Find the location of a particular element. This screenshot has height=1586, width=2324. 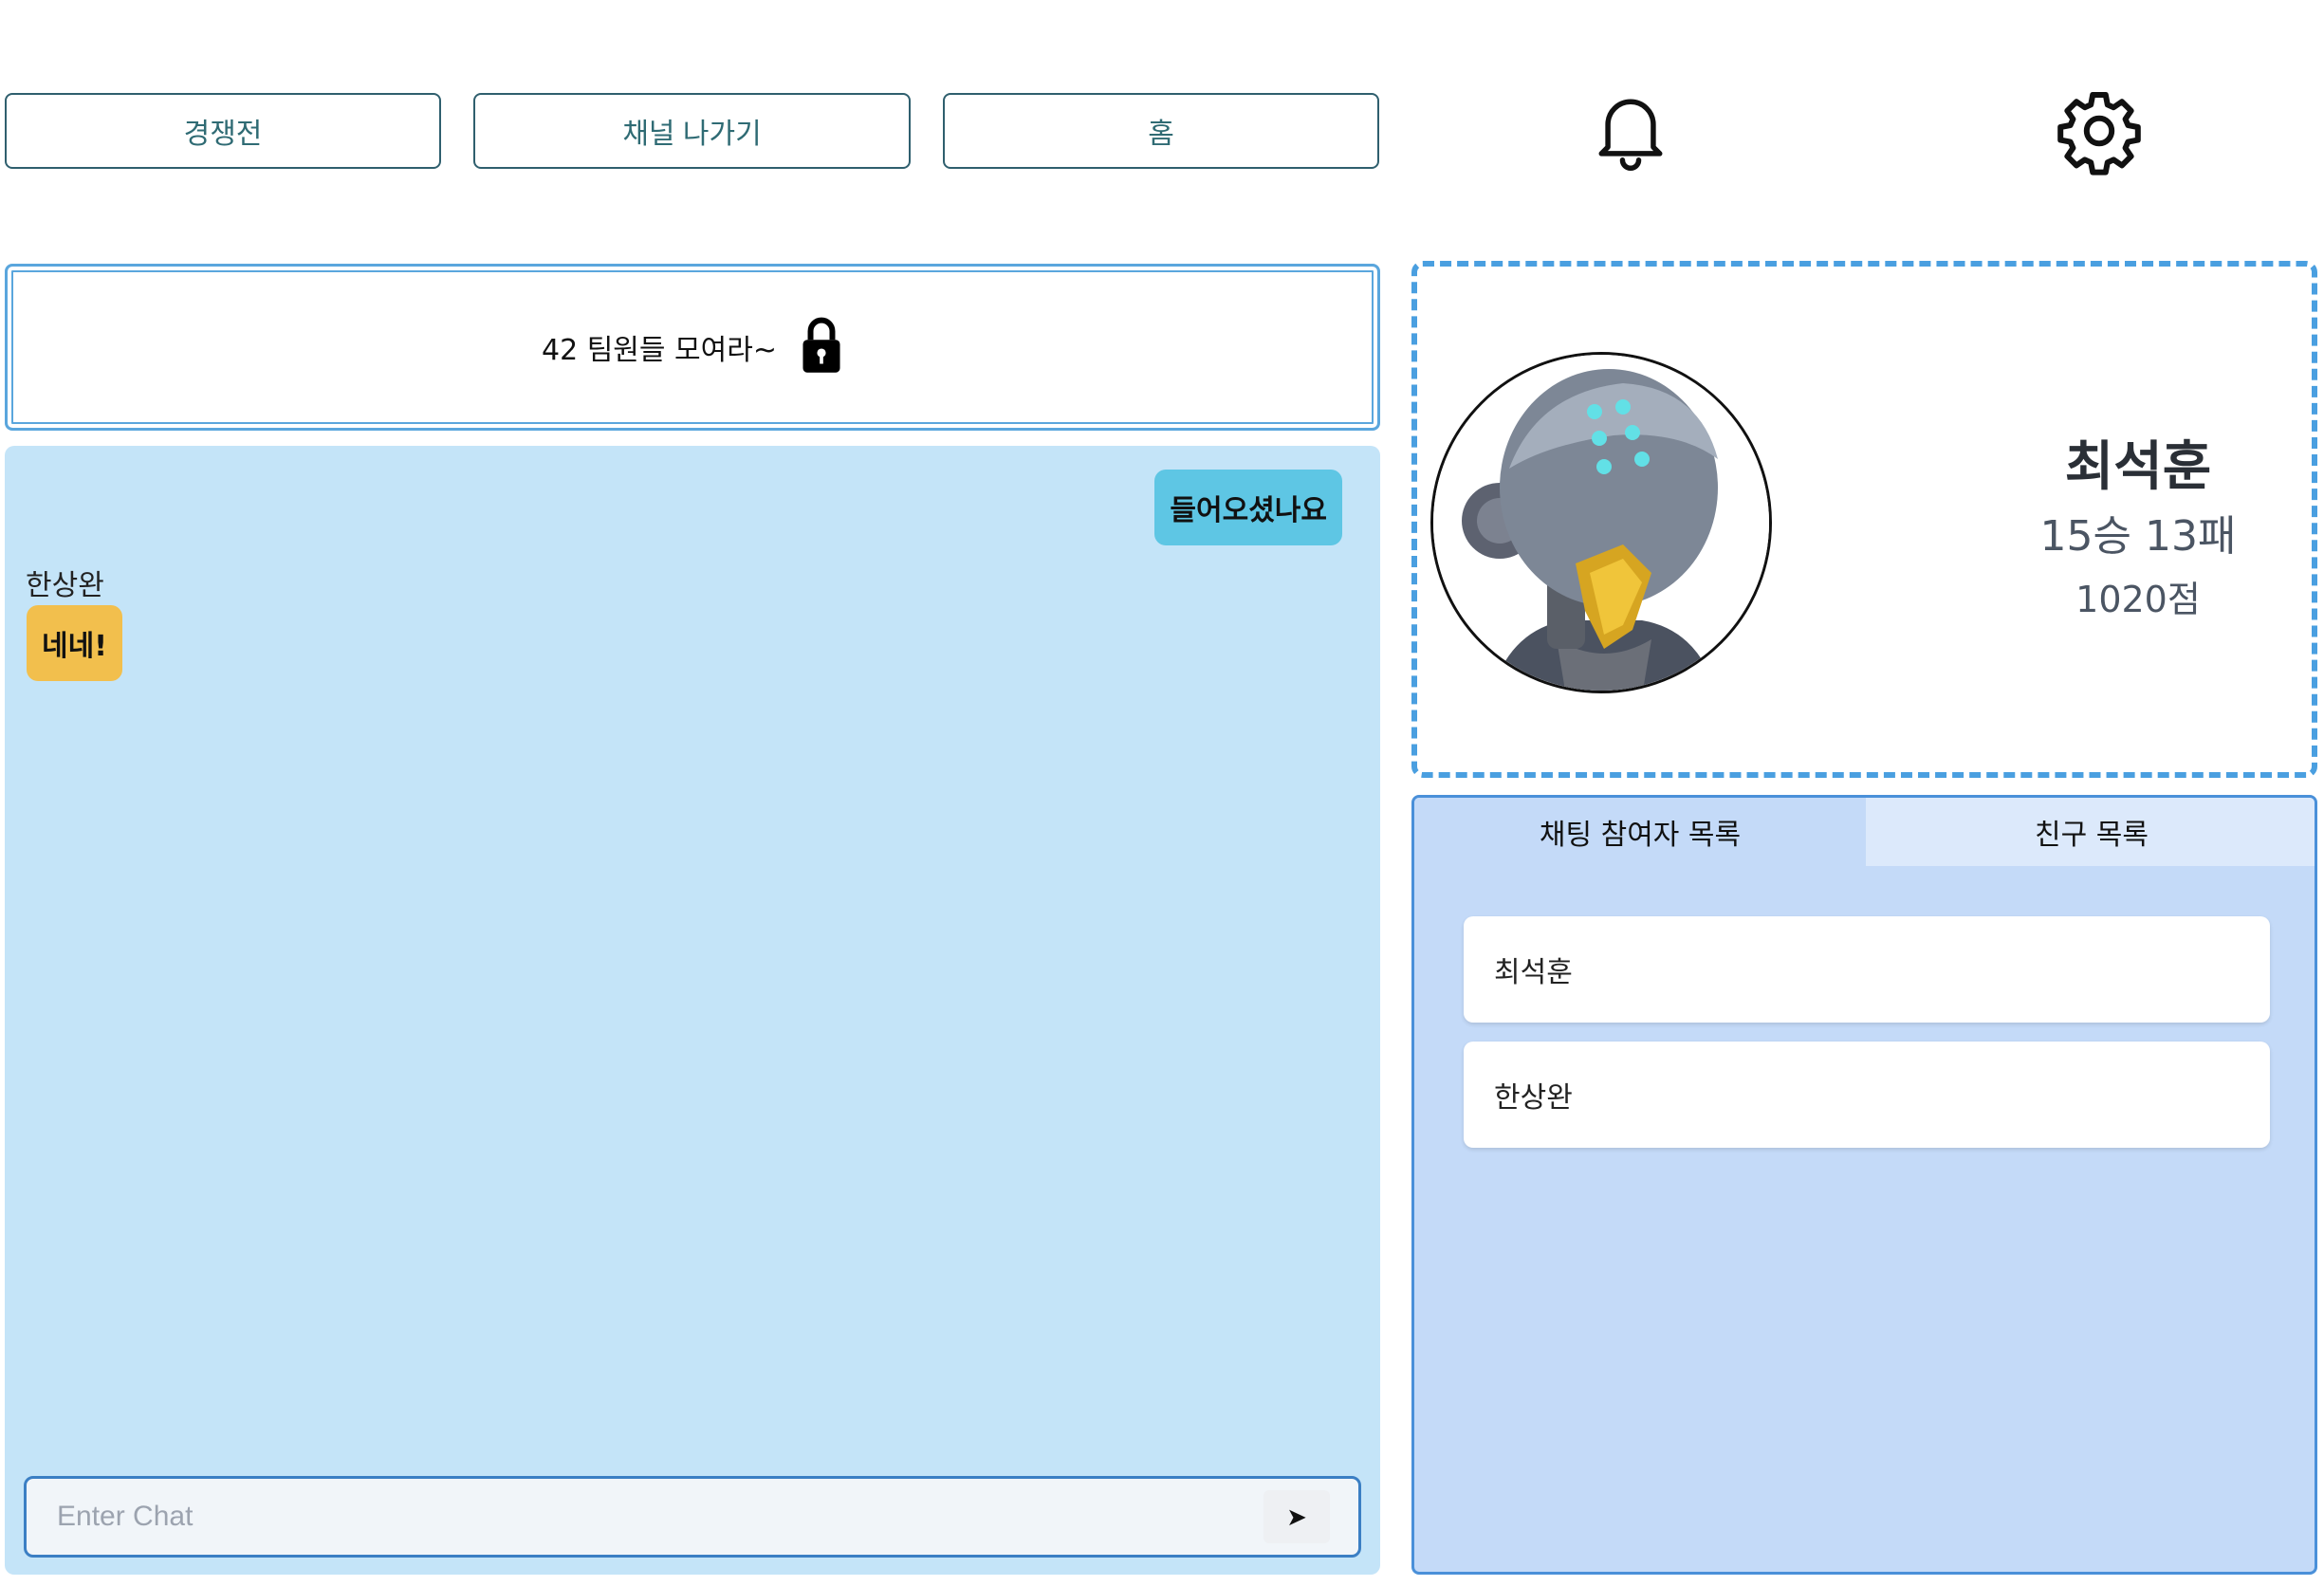

profile-score: 1020점 is located at coordinates (2138, 599).